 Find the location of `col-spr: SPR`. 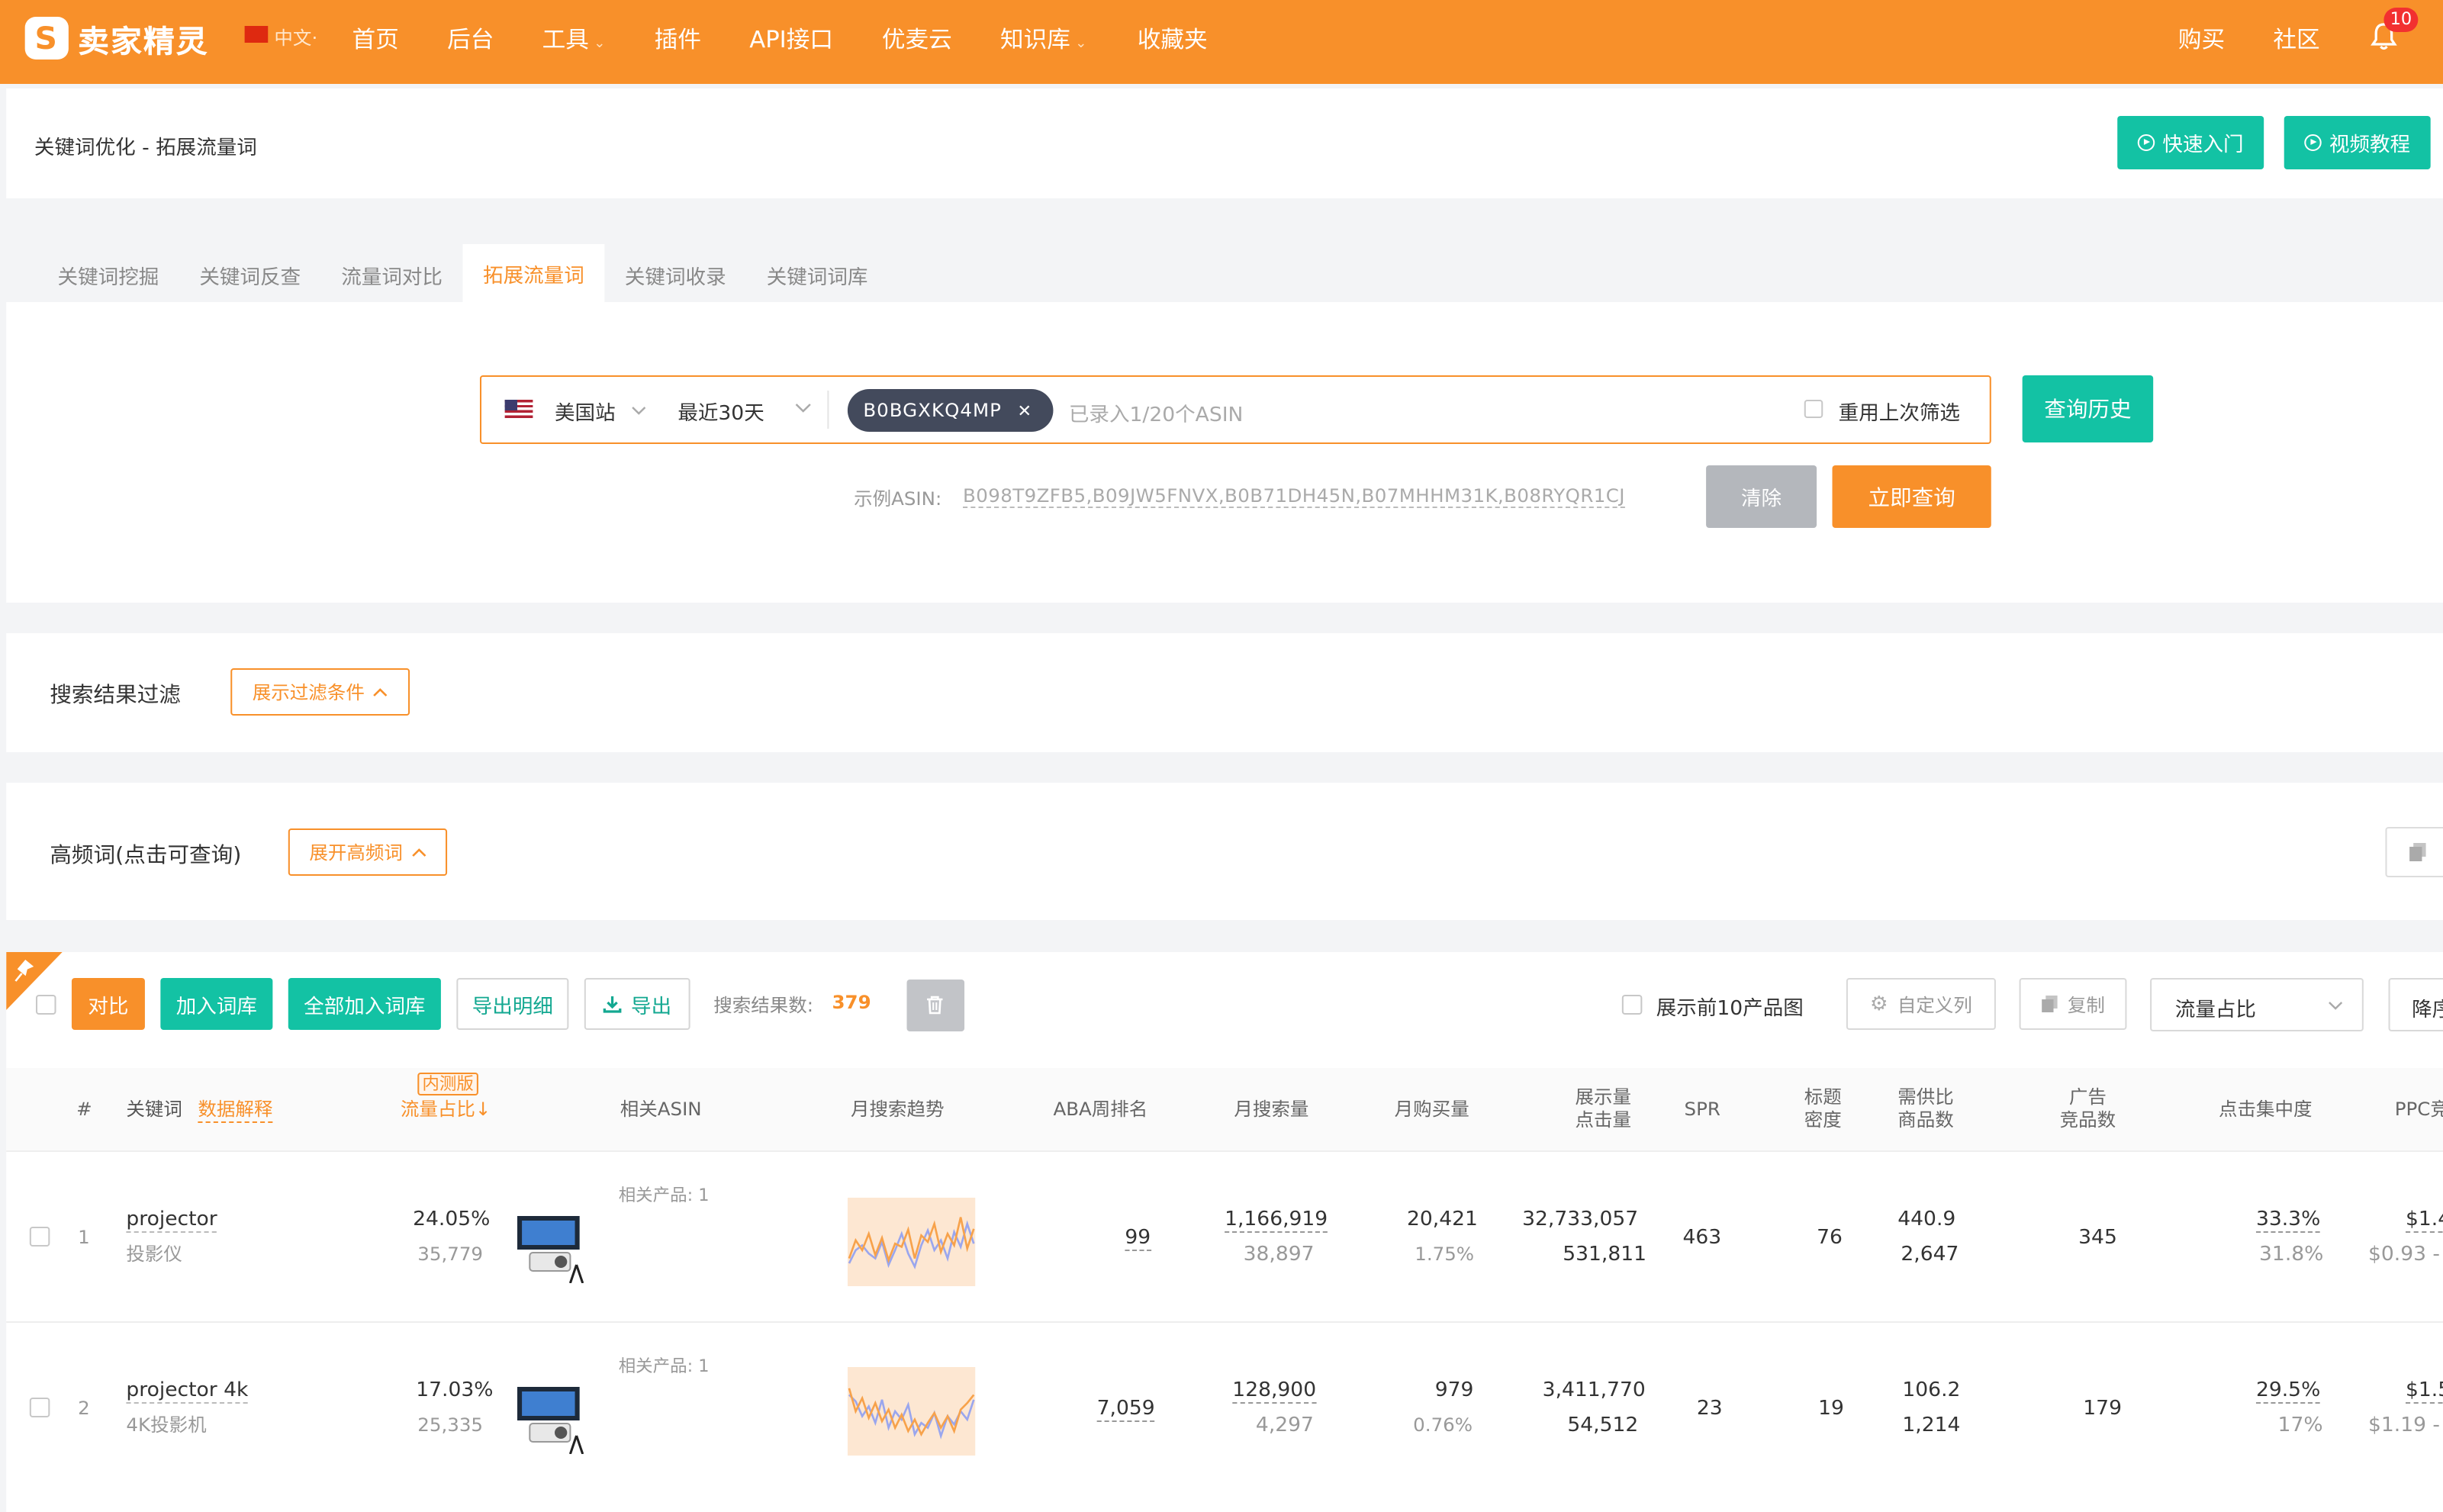

col-spr: SPR is located at coordinates (1702, 1110).